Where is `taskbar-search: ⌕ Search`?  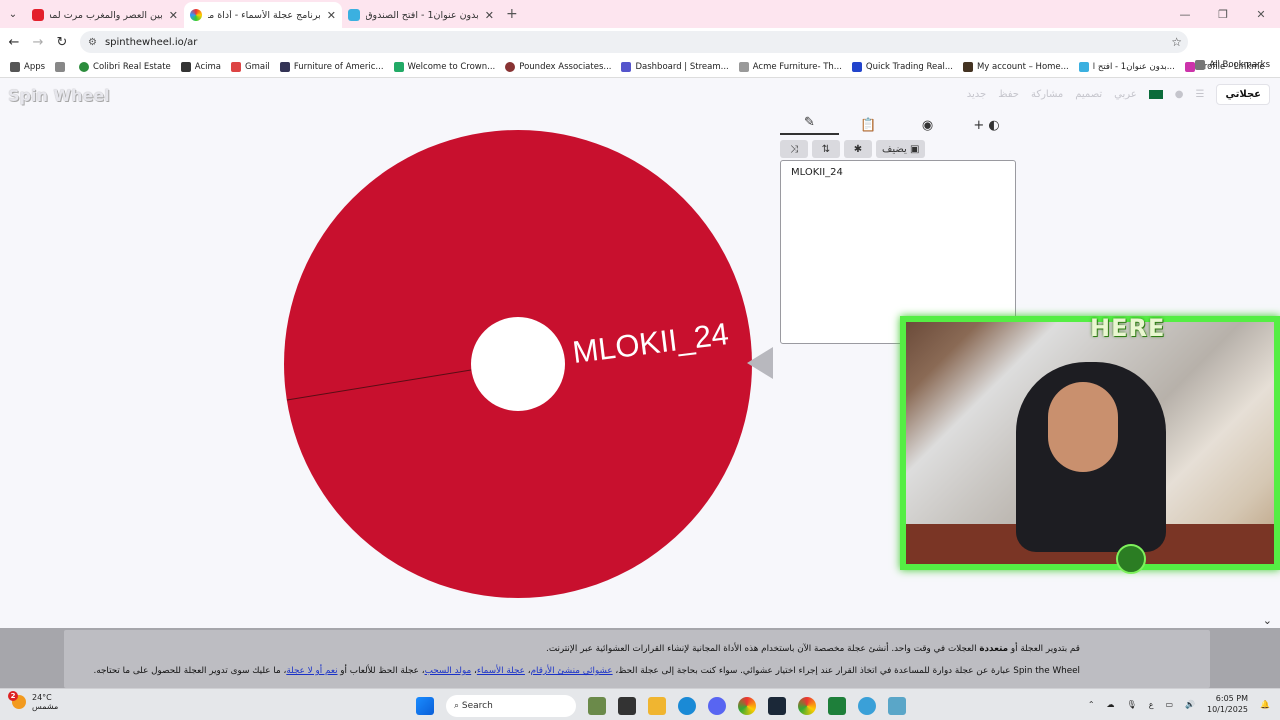
taskbar-search: ⌕ Search is located at coordinates (511, 706).